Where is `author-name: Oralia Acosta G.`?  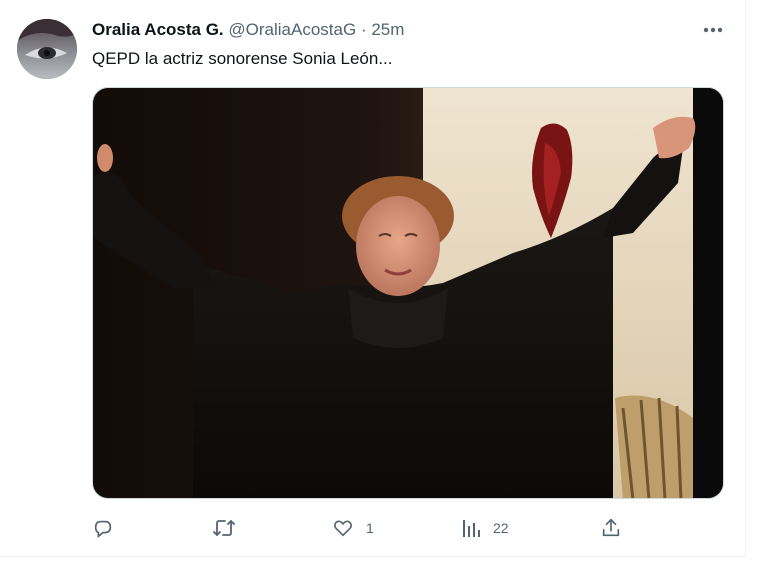
author-name: Oralia Acosta G. is located at coordinates (158, 29).